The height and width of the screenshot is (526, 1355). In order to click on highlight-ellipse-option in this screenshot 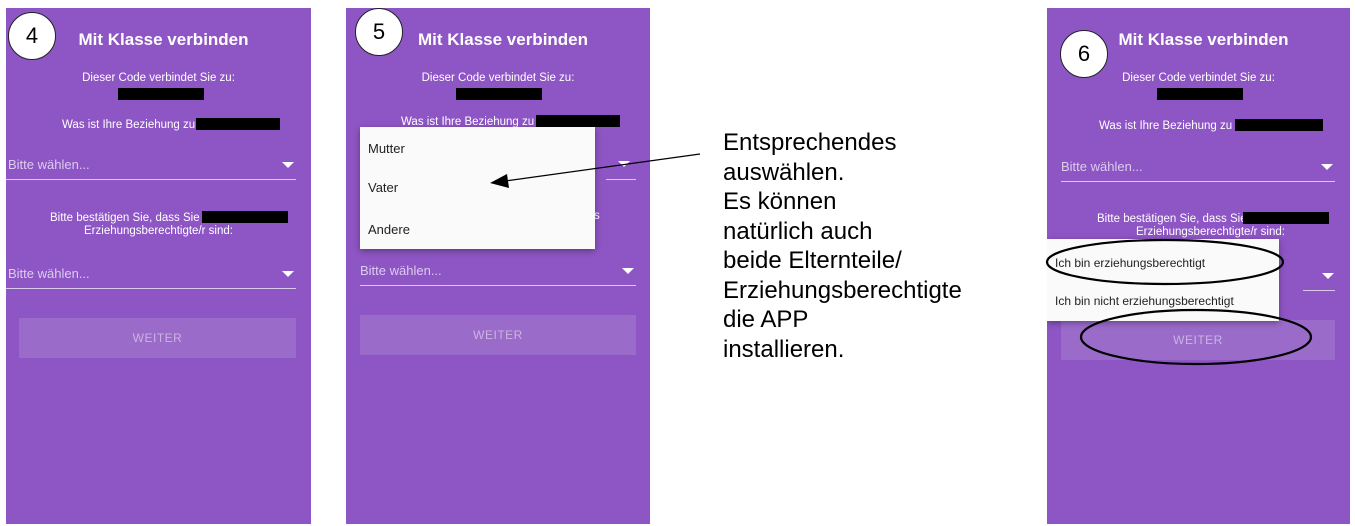, I will do `click(1165, 262)`.